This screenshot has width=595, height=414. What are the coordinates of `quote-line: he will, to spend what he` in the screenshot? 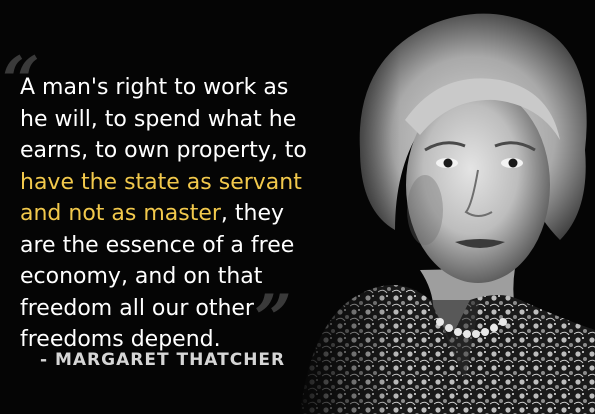 It's located at (158, 119).